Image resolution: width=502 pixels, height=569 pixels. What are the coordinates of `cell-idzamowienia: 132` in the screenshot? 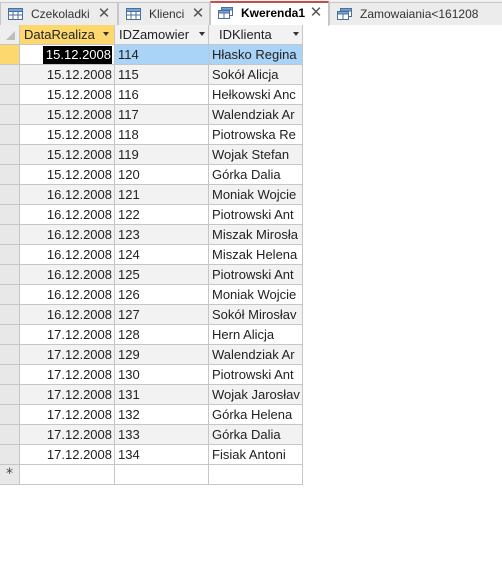 It's located at (162, 415).